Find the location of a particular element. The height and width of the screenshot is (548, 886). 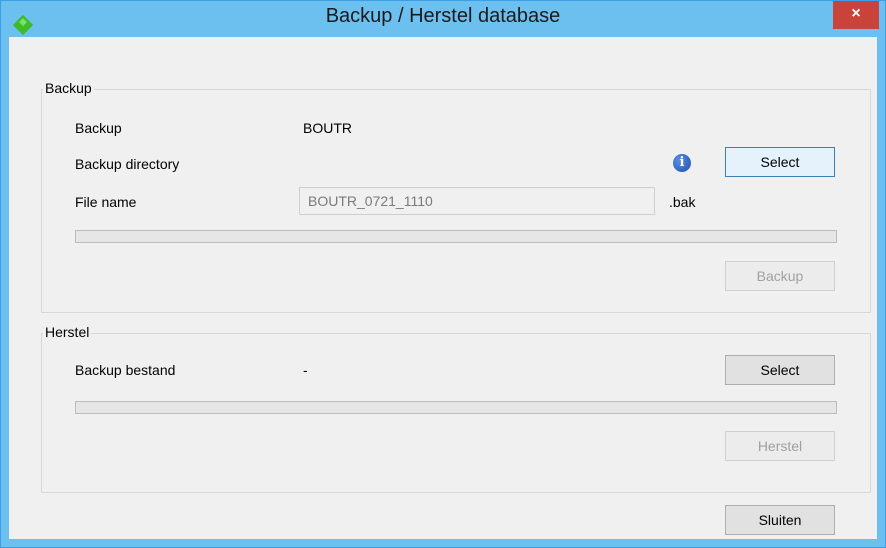

window-title: Backup / Herstel database is located at coordinates (443, 16).